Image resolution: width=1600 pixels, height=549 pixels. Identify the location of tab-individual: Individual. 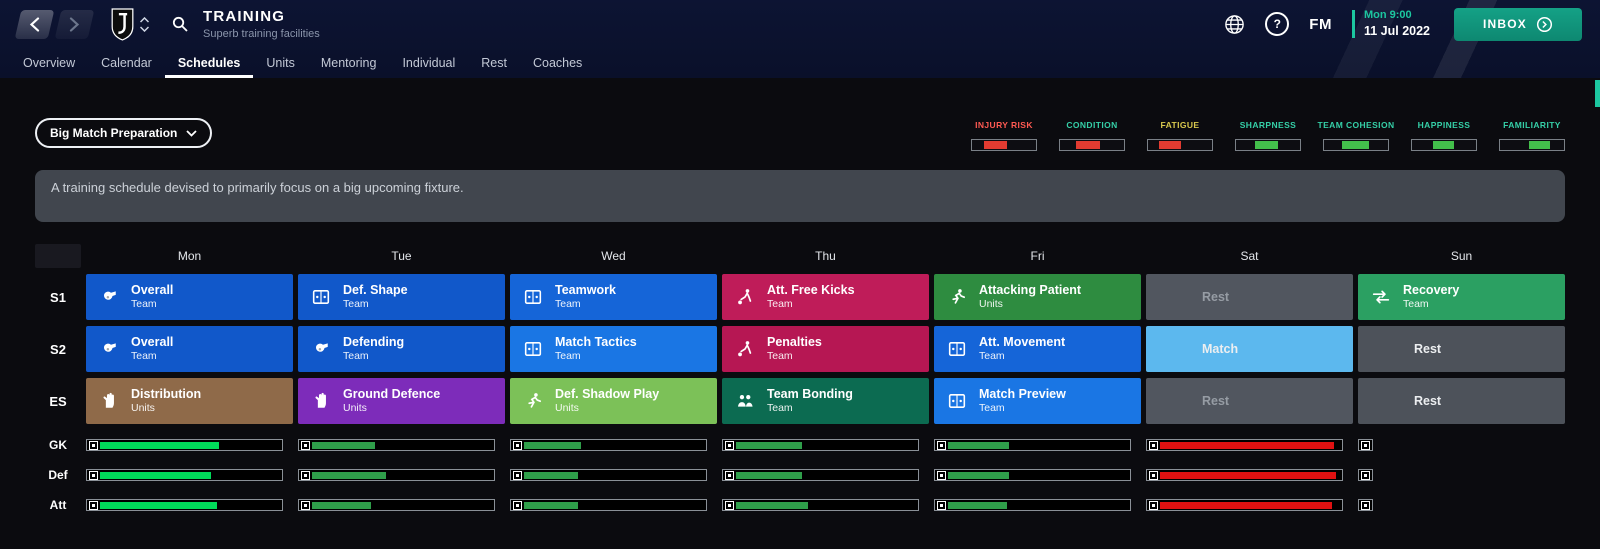
(428, 63).